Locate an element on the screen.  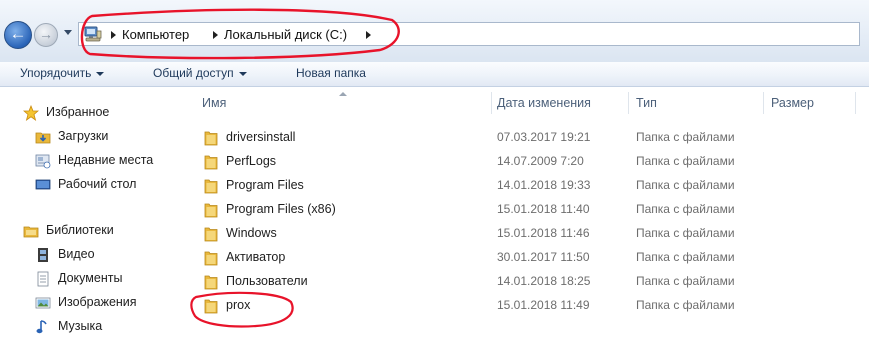
downloads-folder-icon is located at coordinates (43, 138).